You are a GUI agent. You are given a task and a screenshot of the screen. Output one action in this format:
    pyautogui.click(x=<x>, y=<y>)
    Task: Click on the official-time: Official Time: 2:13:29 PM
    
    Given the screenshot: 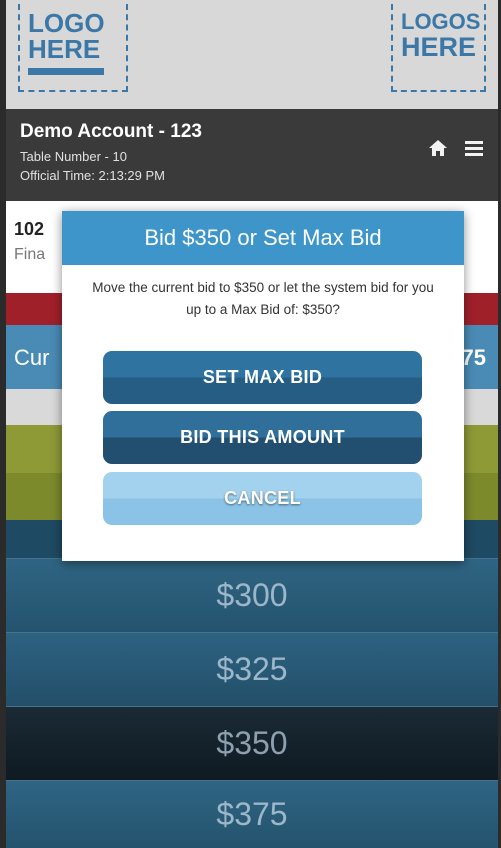 What is the action you would take?
    pyautogui.click(x=92, y=175)
    